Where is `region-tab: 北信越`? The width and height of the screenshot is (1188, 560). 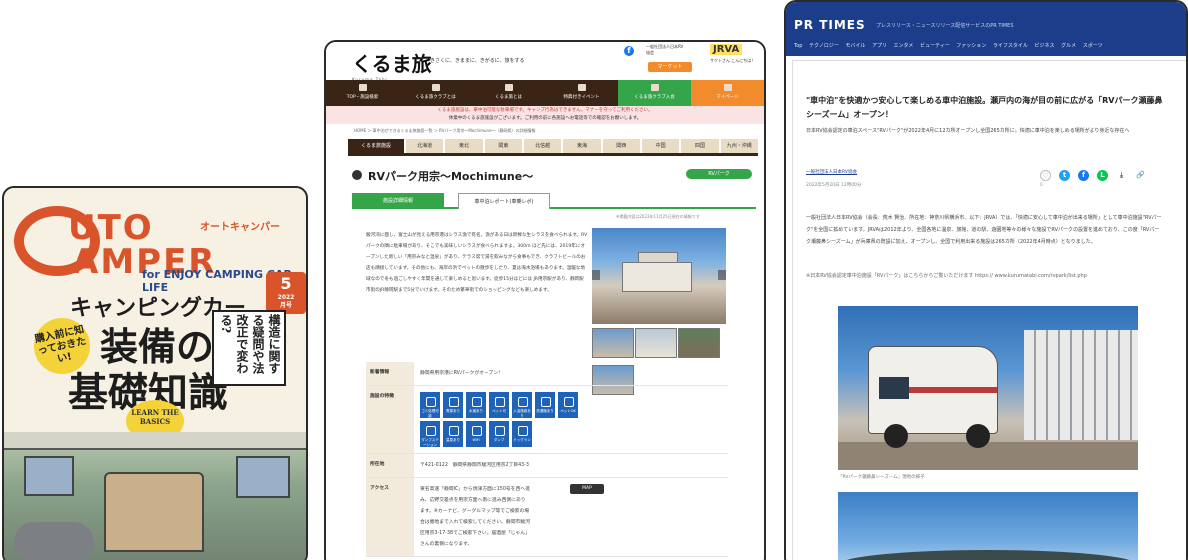 region-tab: 北信越 is located at coordinates (542, 146).